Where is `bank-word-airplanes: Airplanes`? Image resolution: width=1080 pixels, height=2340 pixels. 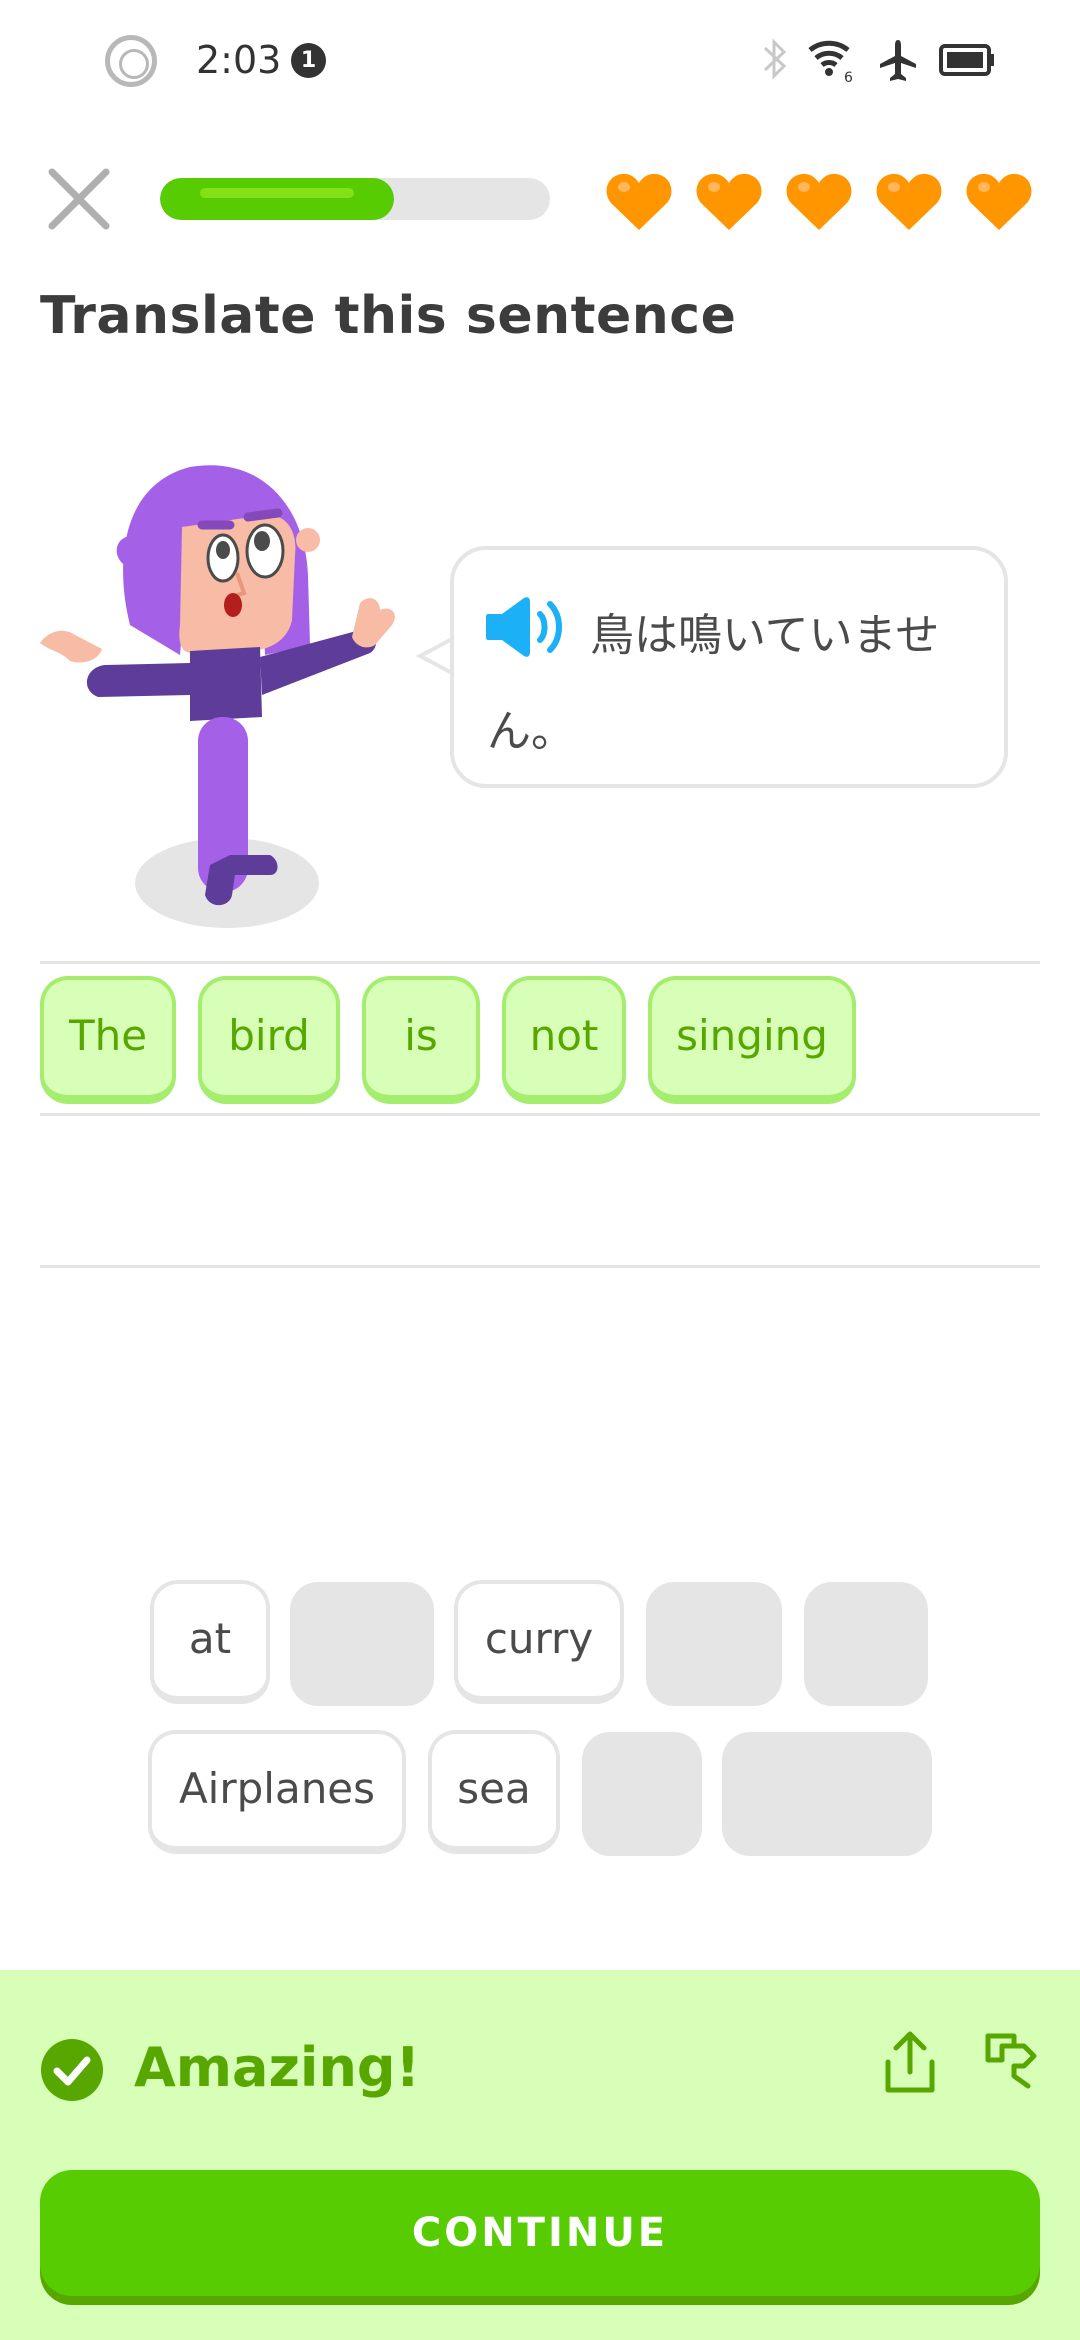
bank-word-airplanes: Airplanes is located at coordinates (277, 1792).